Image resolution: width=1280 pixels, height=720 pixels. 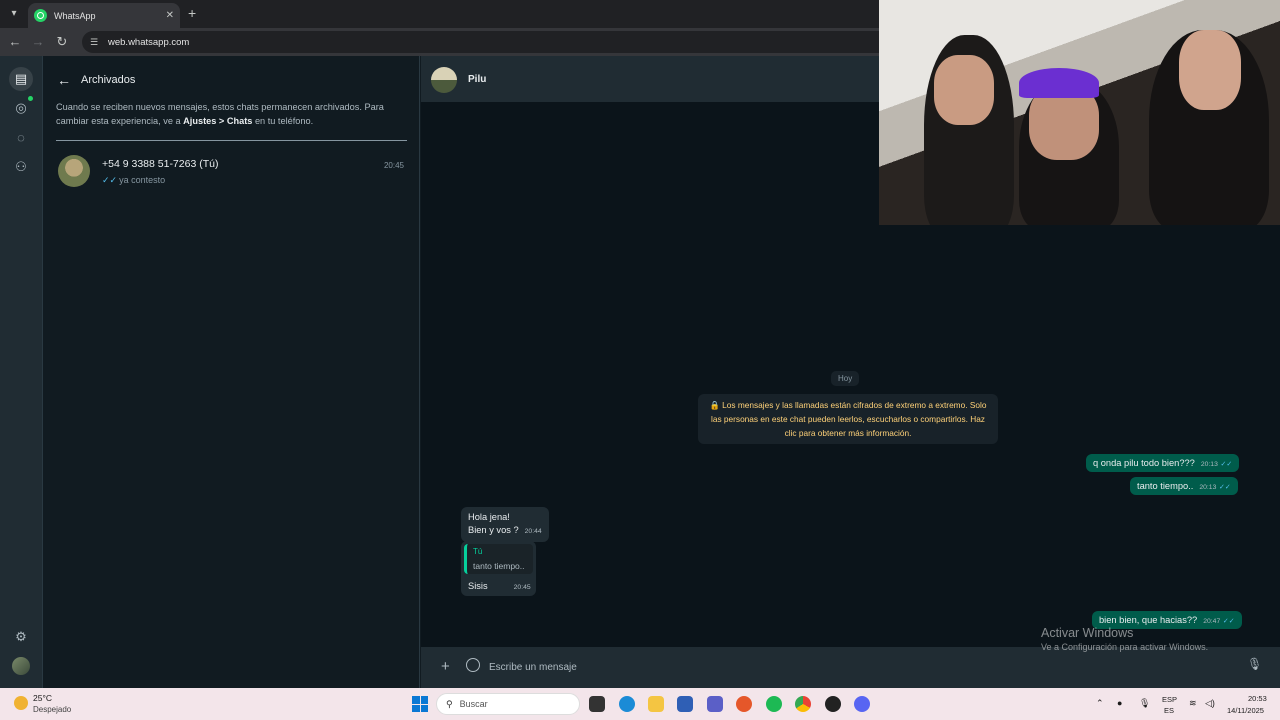 I want to click on browser-tab-whatsapp: WhatsApp ✕, so click(x=104, y=15).